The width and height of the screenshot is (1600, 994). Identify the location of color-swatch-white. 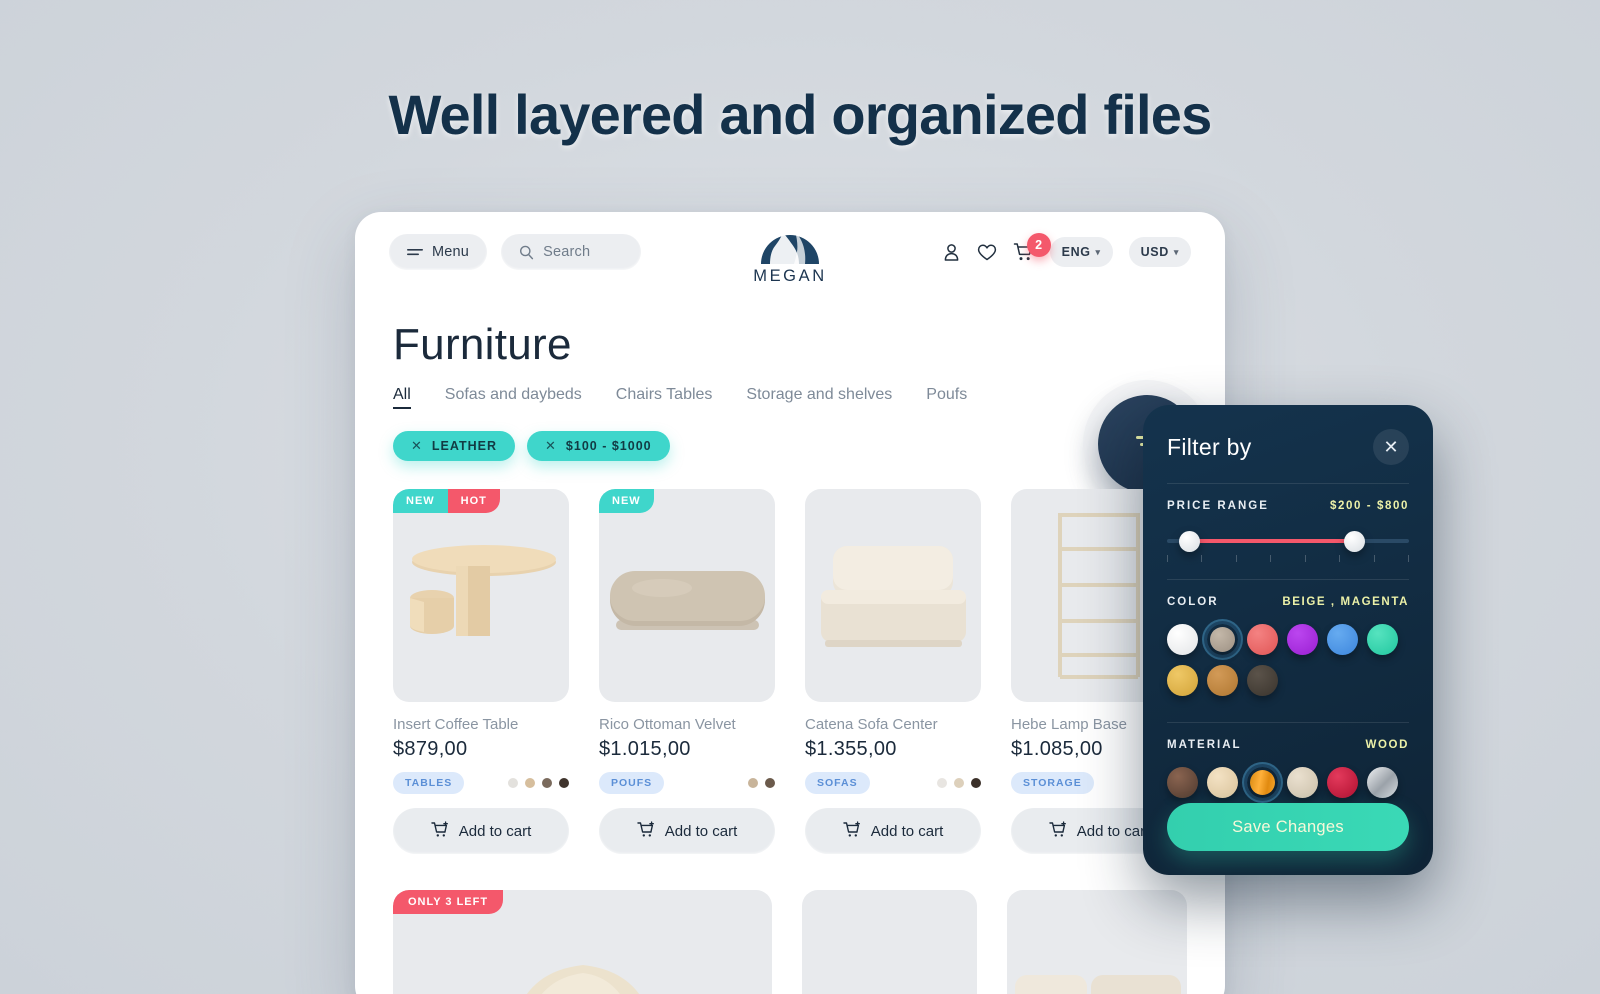
(1182, 639).